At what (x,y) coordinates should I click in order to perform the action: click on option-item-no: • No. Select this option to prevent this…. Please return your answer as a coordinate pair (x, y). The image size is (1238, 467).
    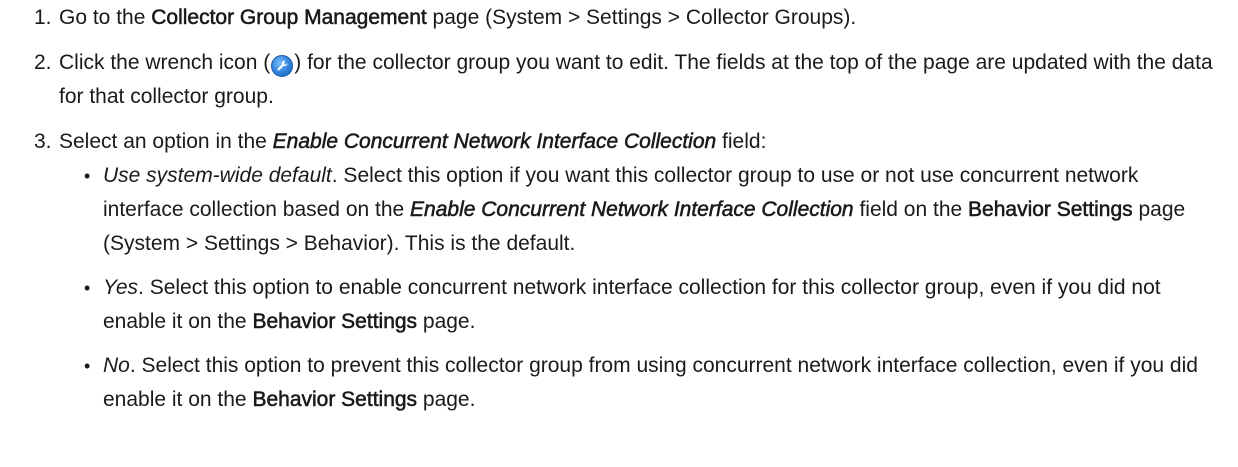
    Looking at the image, I should click on (651, 383).